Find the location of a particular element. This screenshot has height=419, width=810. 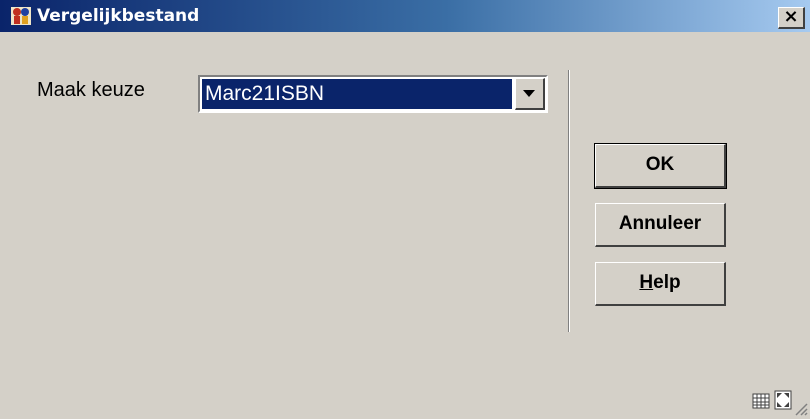

grid-icon is located at coordinates (761, 401).